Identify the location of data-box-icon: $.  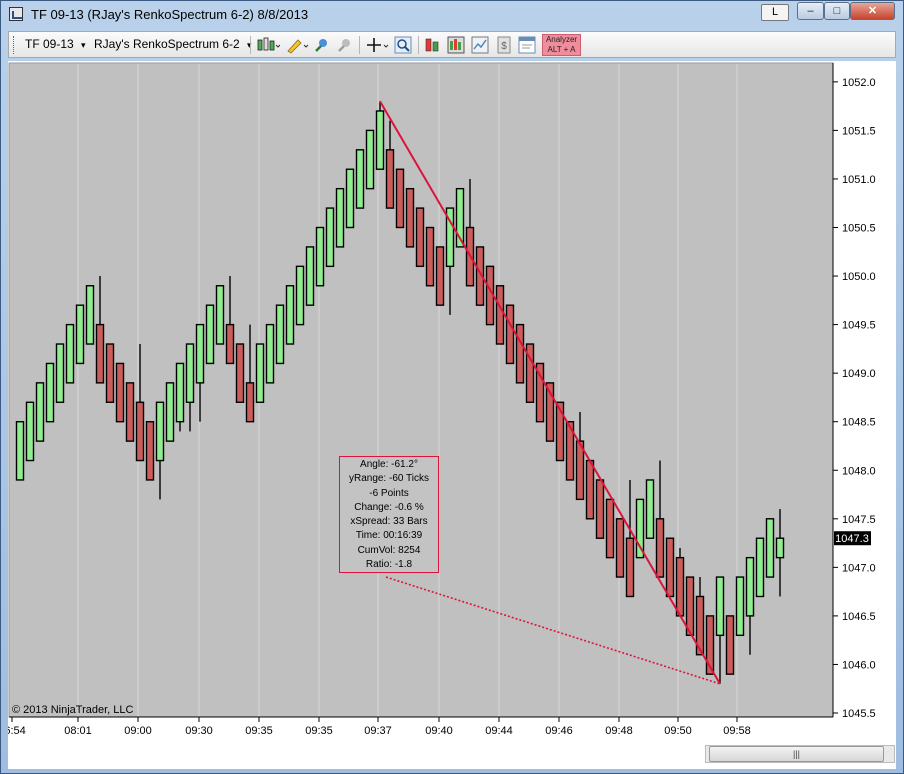
(504, 45).